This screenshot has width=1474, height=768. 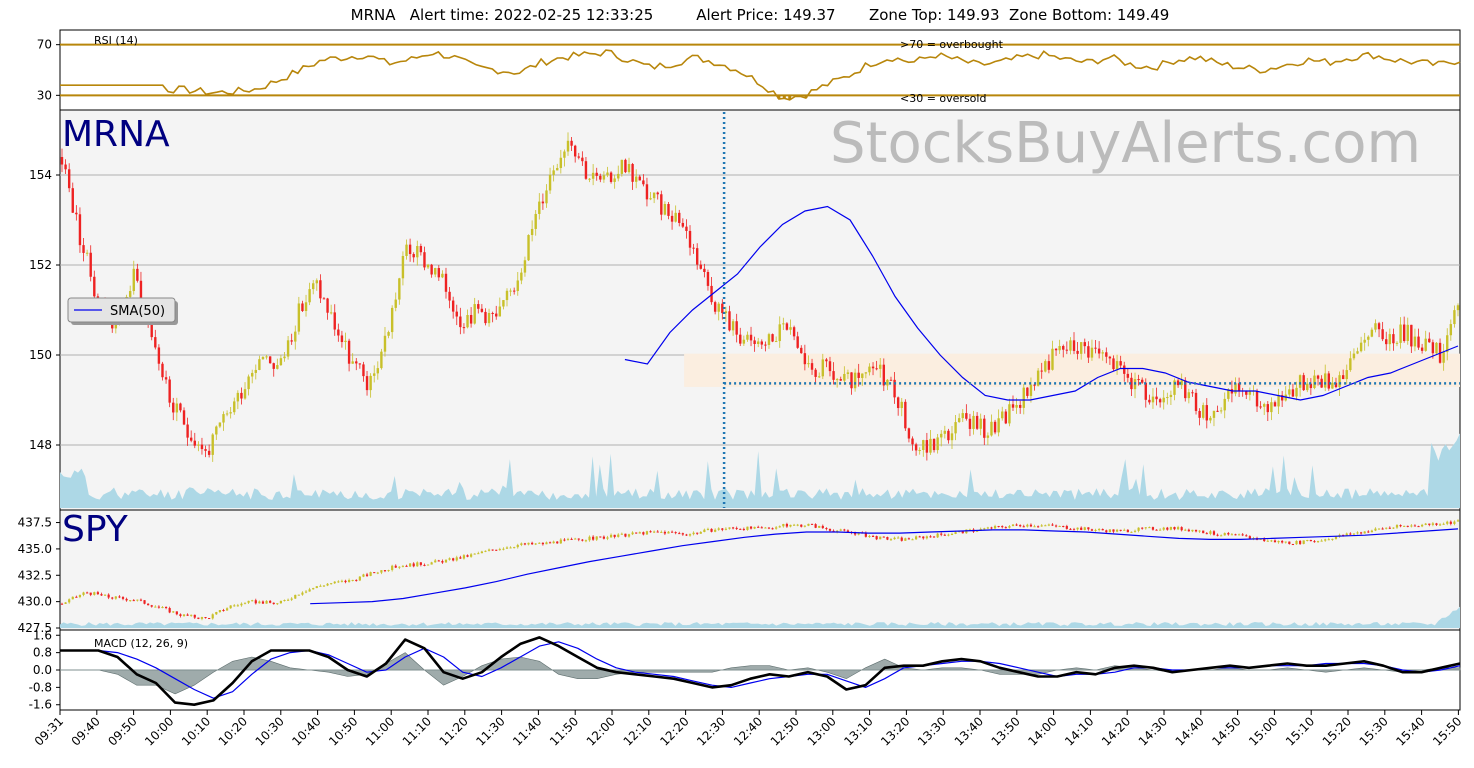 I want to click on macd-ytick-label: 0.8, so click(x=42, y=653).